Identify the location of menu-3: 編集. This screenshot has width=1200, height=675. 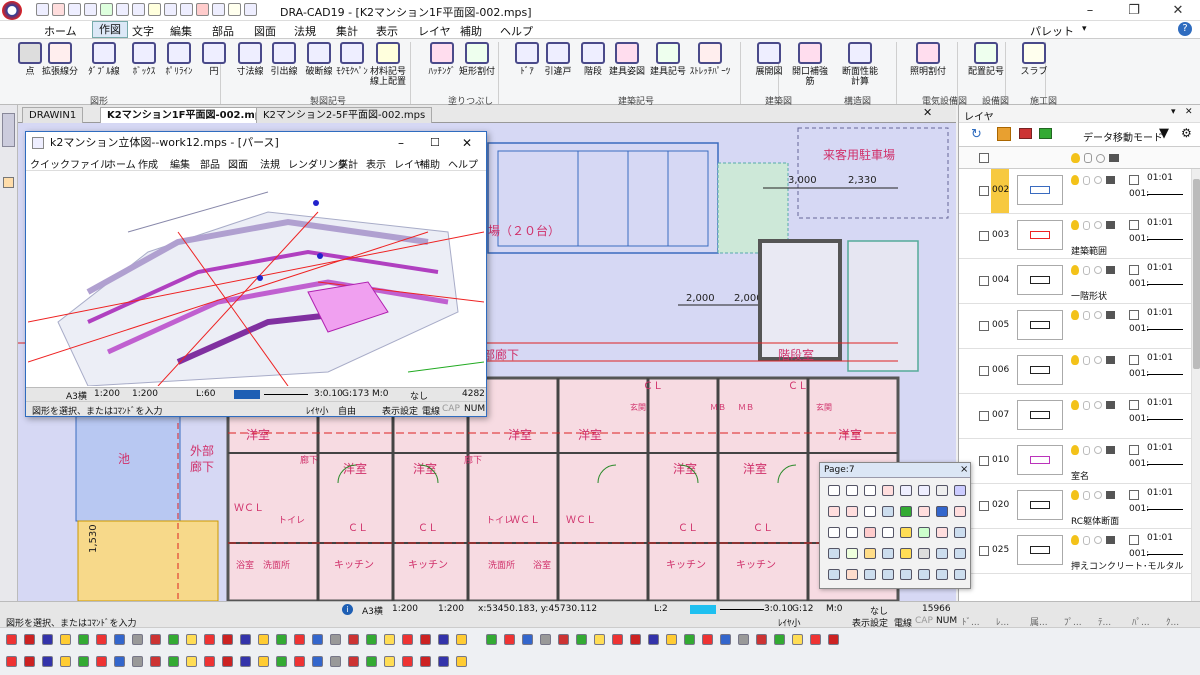
(181, 31).